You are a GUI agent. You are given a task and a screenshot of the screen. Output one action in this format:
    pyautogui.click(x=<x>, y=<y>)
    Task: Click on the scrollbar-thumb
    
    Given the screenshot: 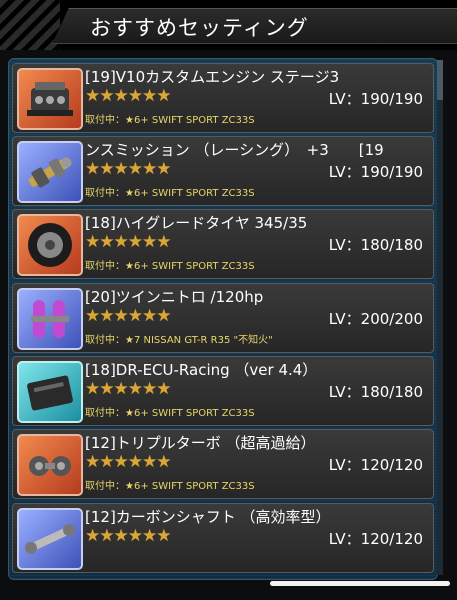 What is the action you would take?
    pyautogui.click(x=440, y=80)
    